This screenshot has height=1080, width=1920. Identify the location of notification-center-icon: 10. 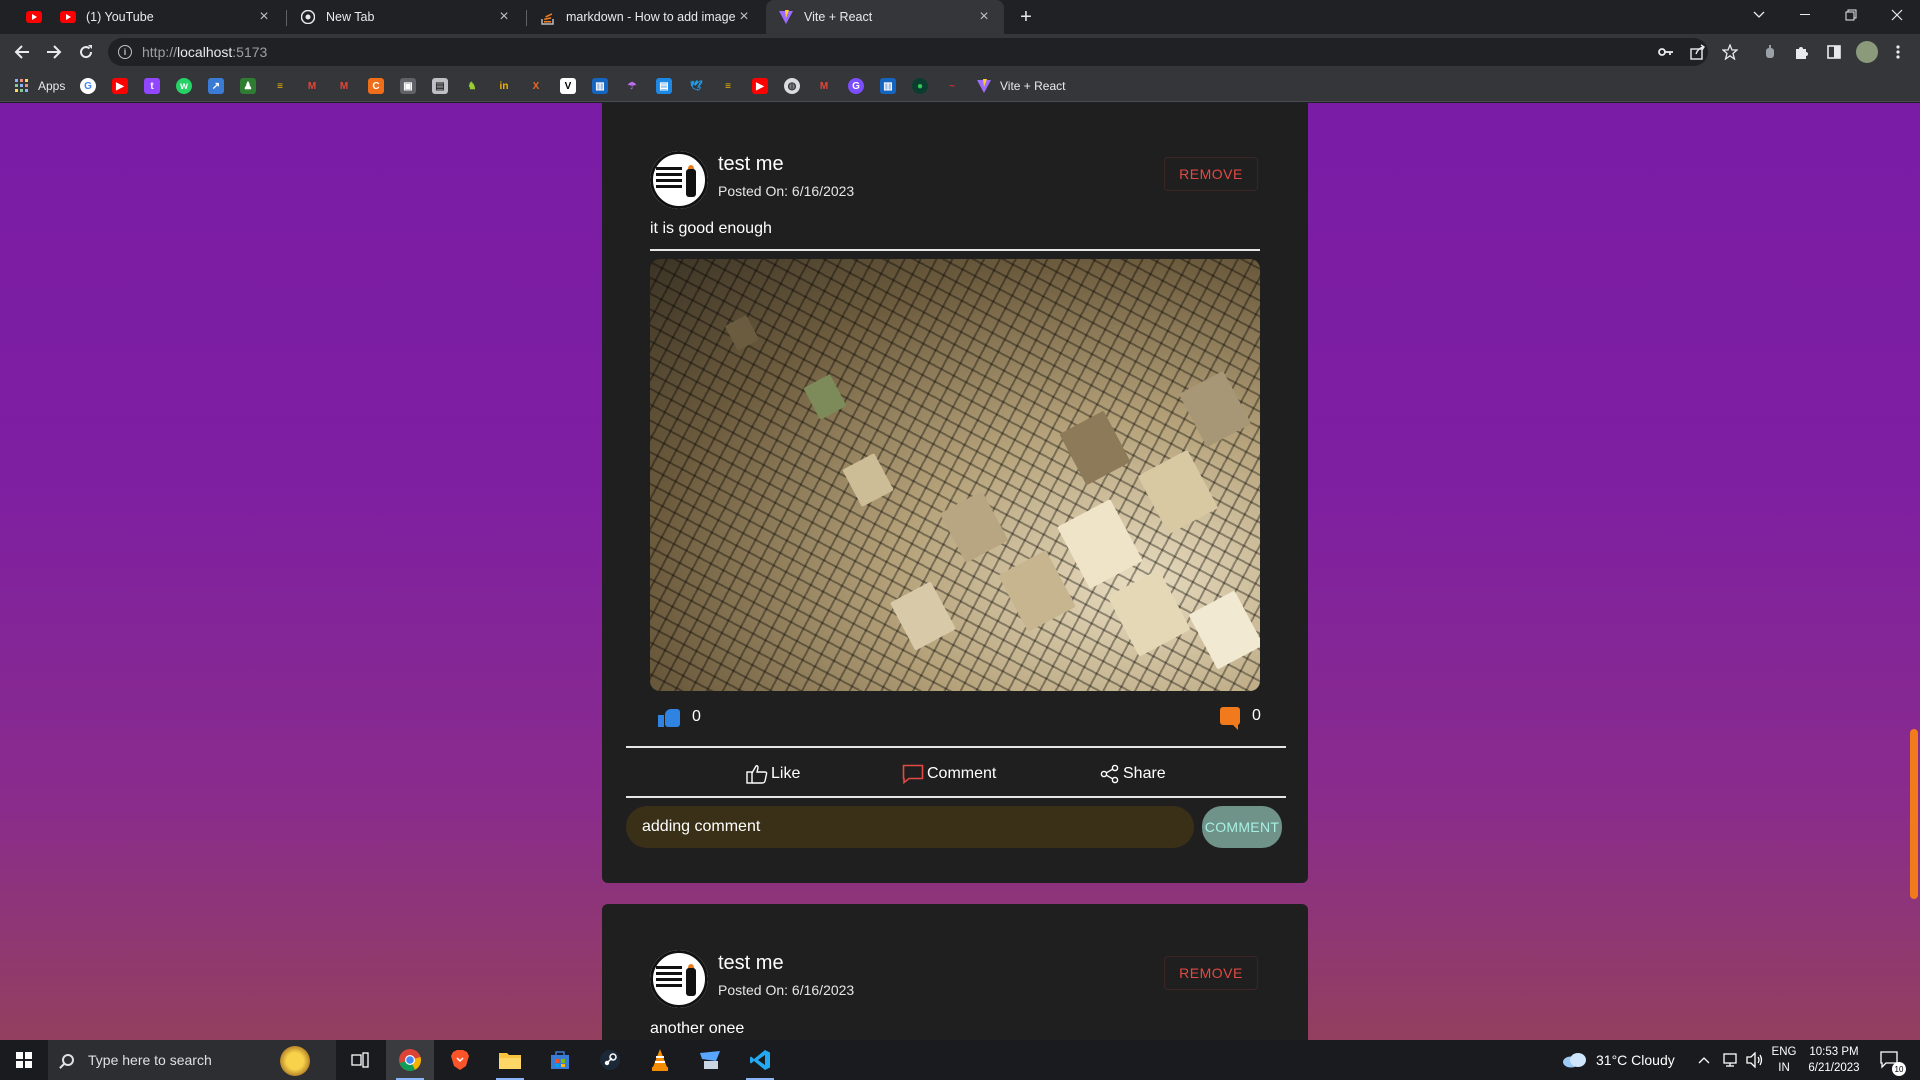
(1893, 1060).